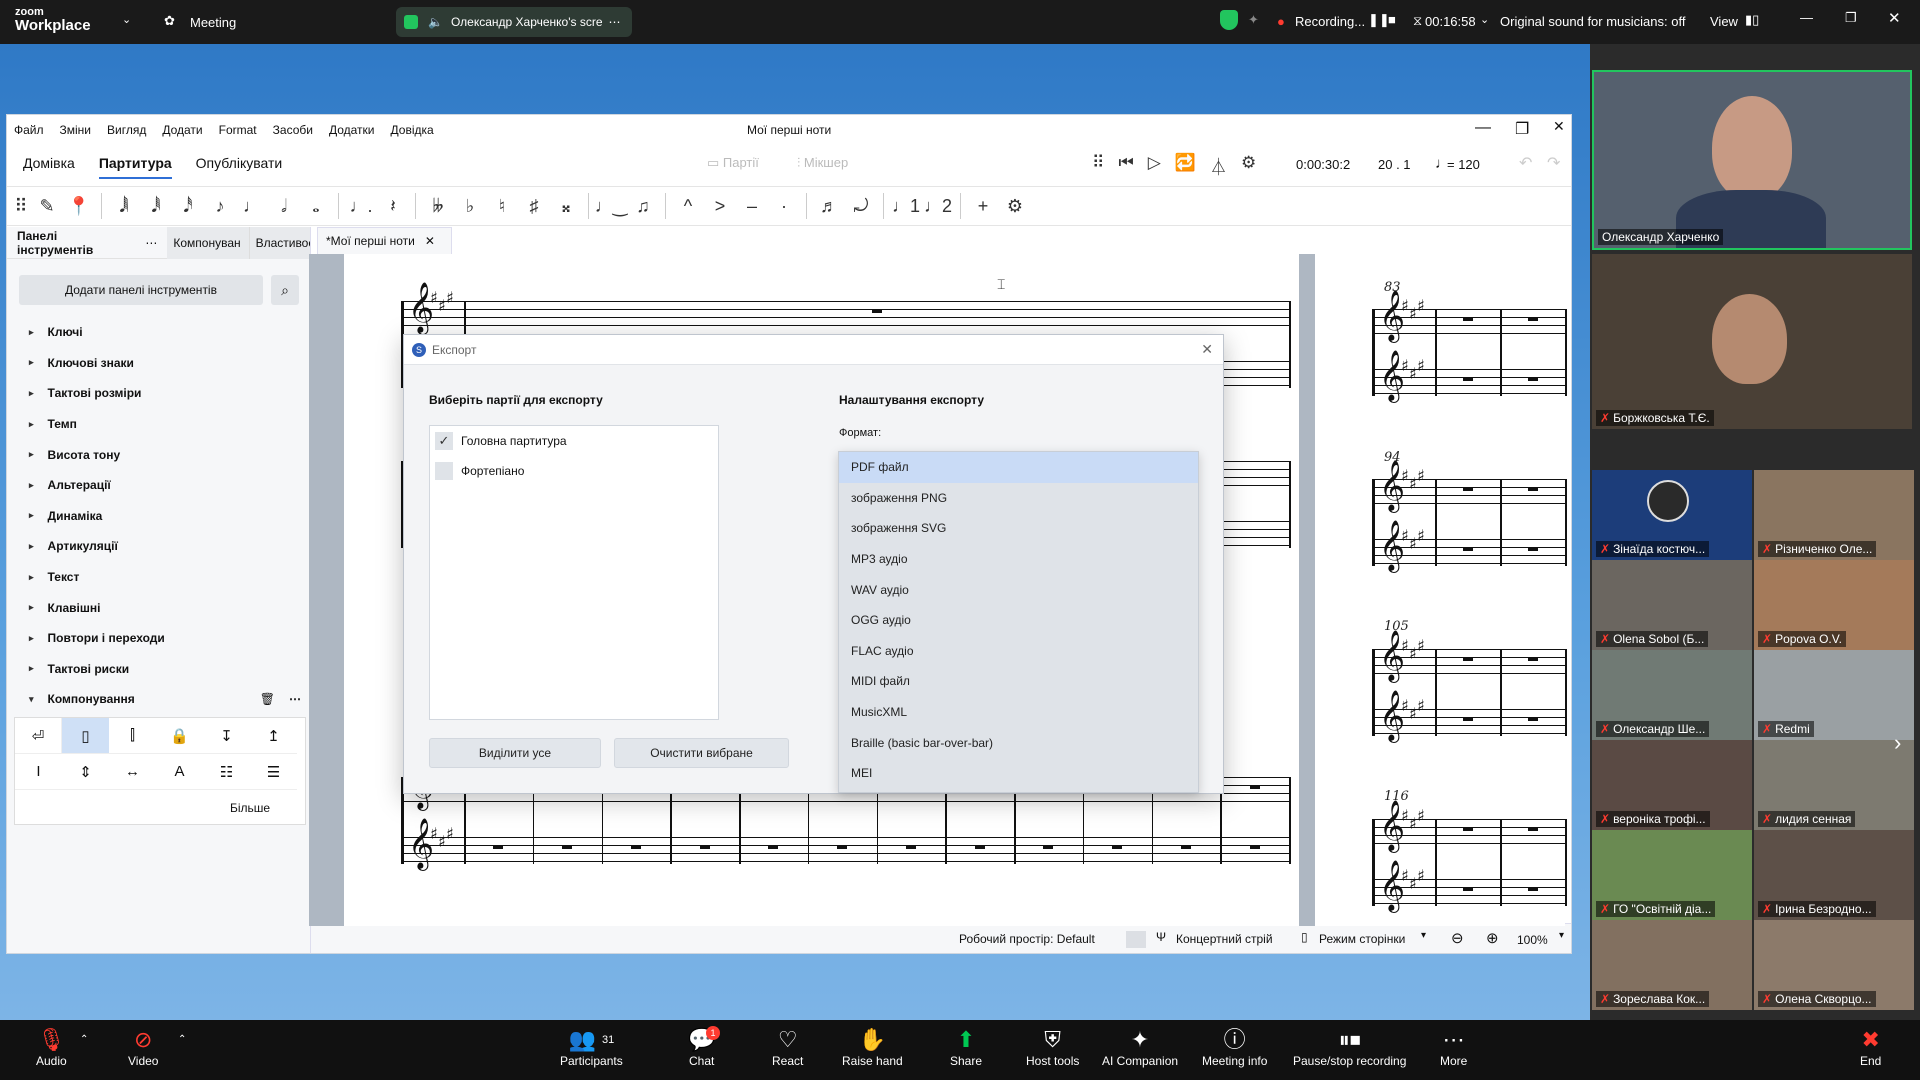  What do you see at coordinates (784, 206) in the screenshot?
I see `staccato-icon: ·` at bounding box center [784, 206].